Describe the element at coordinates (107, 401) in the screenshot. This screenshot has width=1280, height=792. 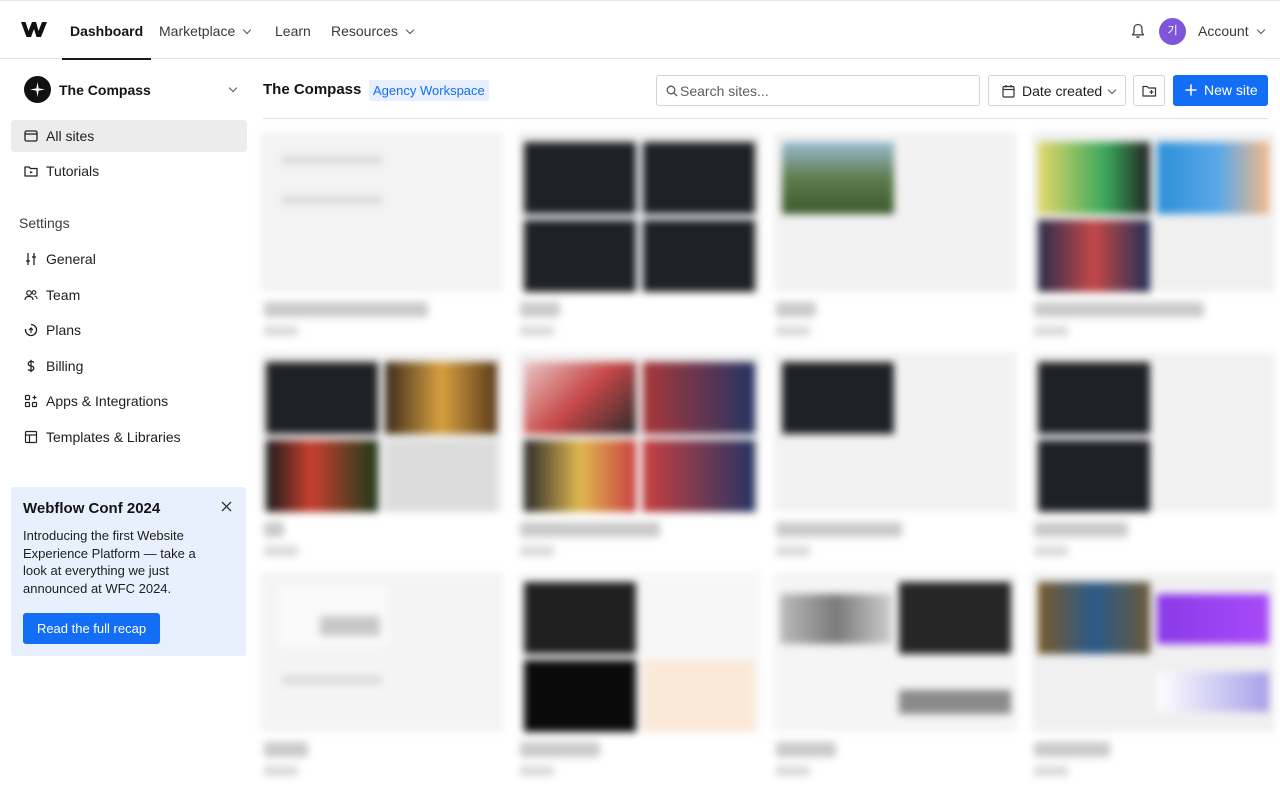
I see `sidebar-item-label: Apps & Integrations` at that location.